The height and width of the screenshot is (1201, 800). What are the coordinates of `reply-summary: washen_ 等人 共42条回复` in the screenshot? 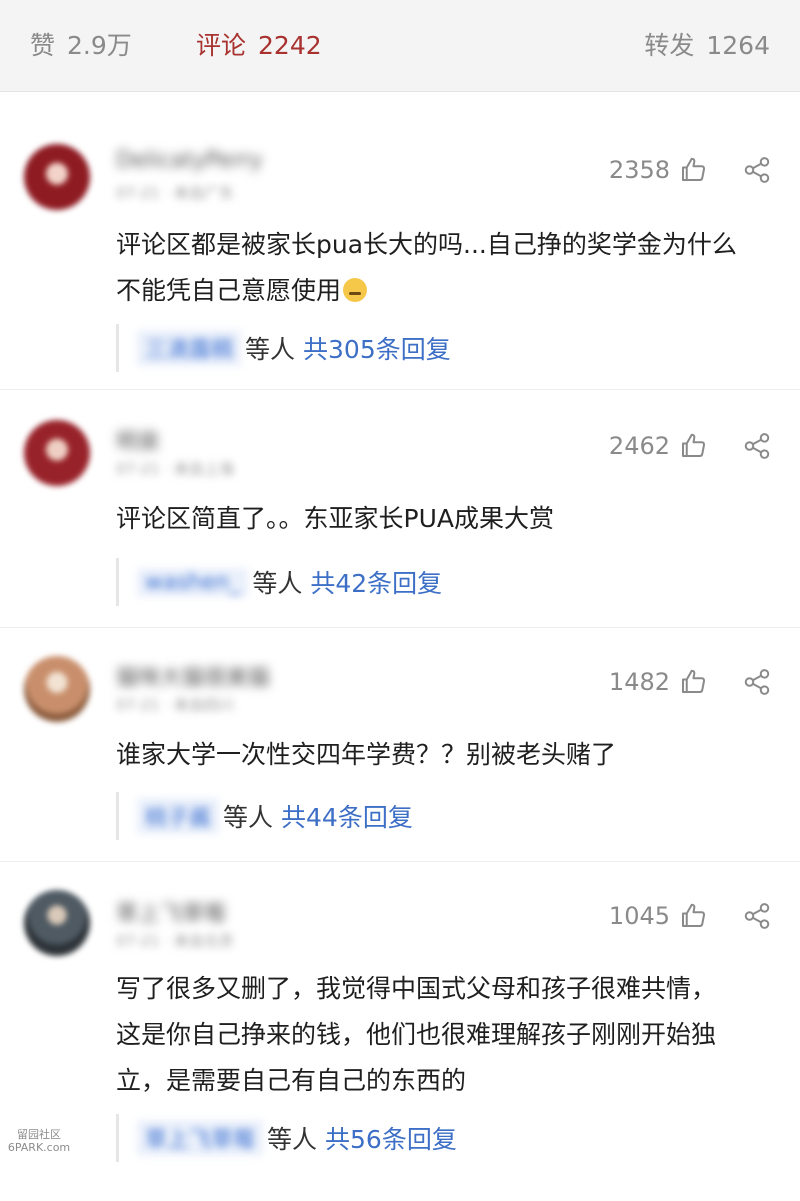 It's located at (279, 582).